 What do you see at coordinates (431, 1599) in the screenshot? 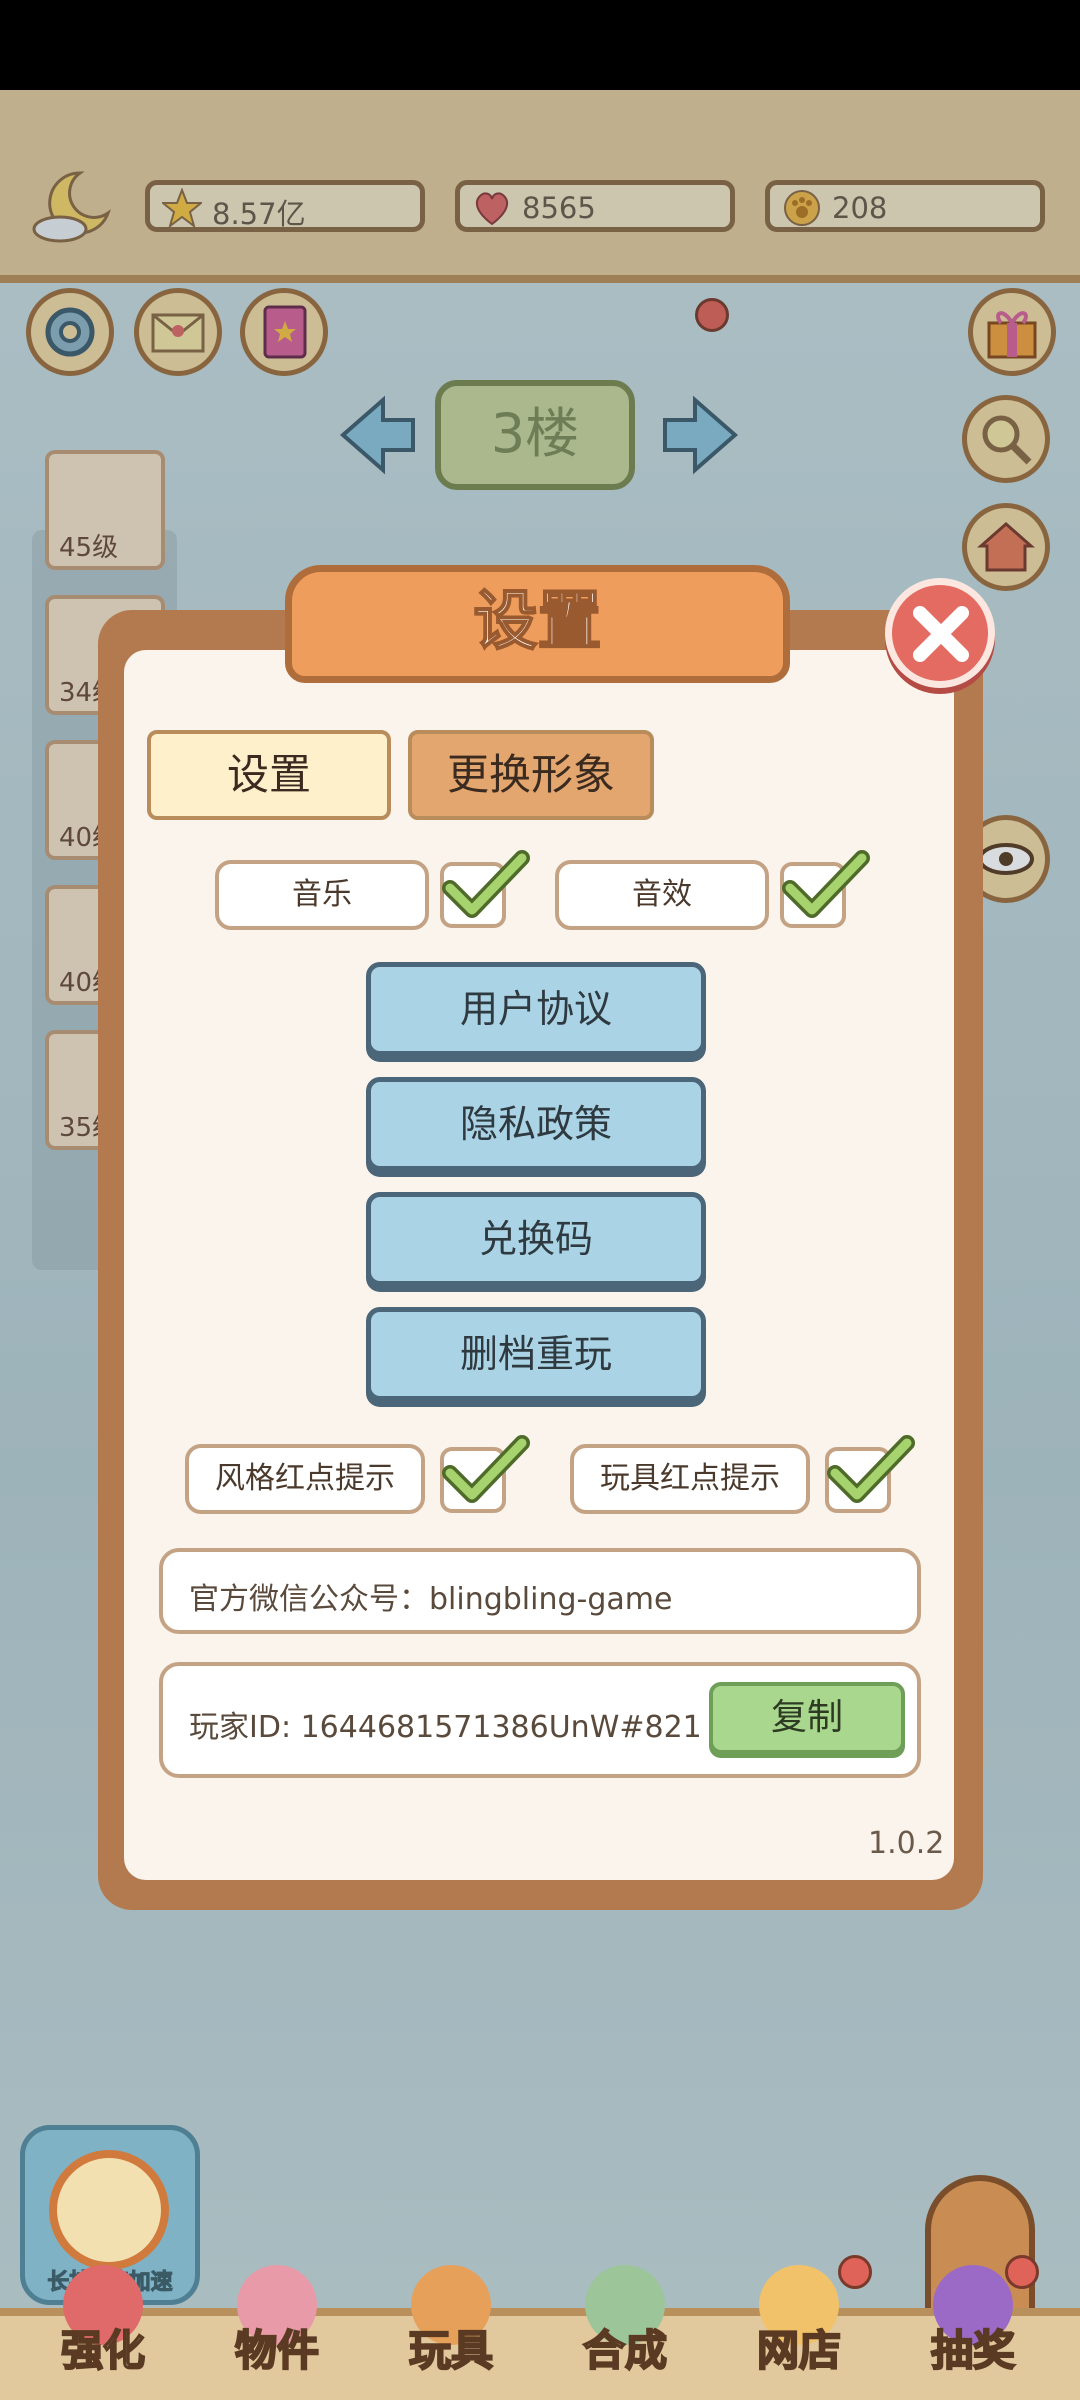
I see `wechat-text: 官方微信公众号：blingbling-game` at bounding box center [431, 1599].